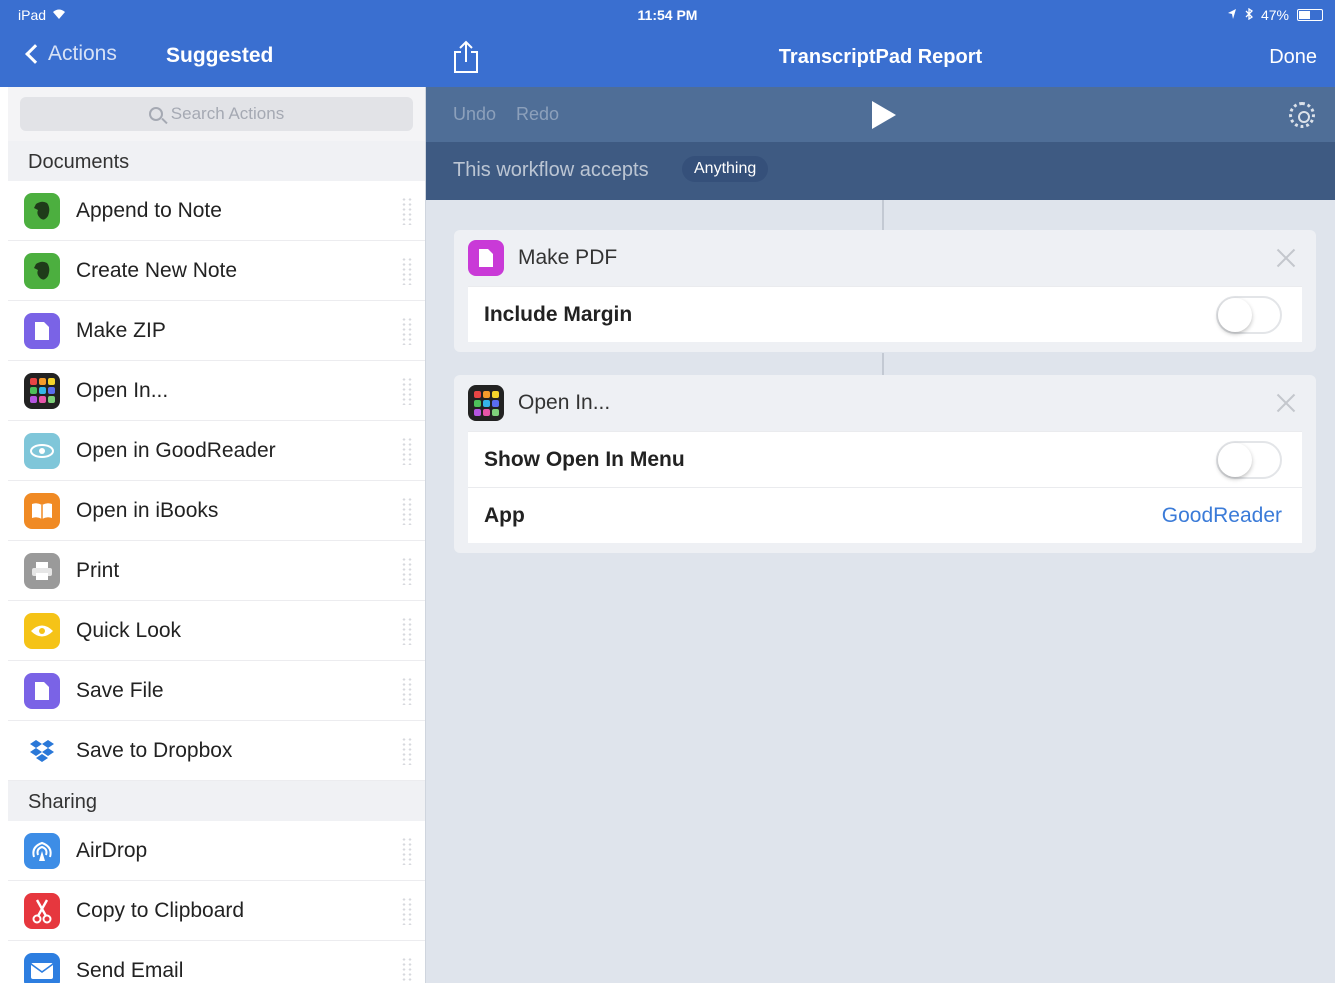 The width and height of the screenshot is (1335, 983). Describe the element at coordinates (227, 113) in the screenshot. I see `search-placeholder: Search Actions` at that location.